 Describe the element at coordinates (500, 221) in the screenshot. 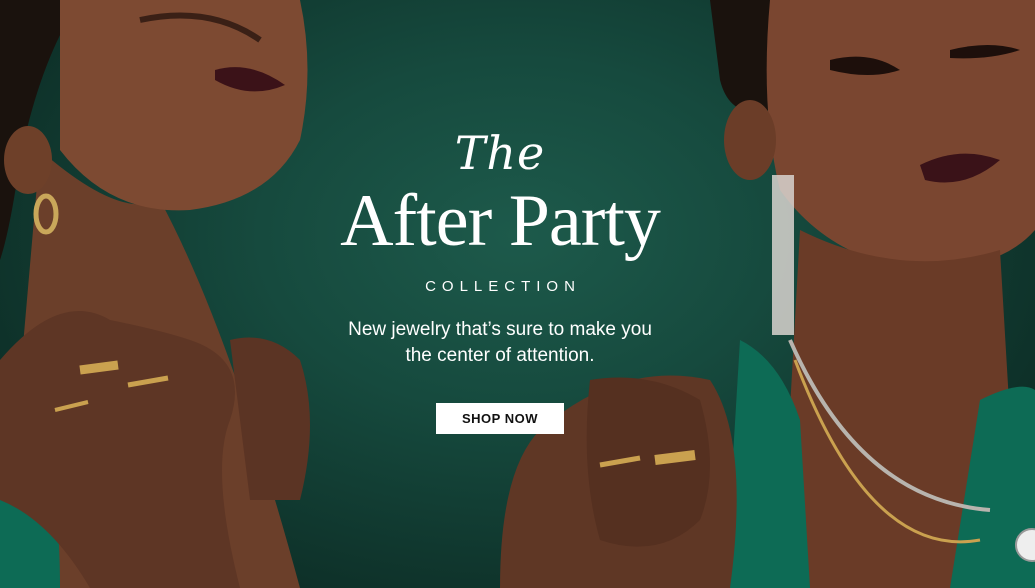

I see `hero-title: After Party` at that location.